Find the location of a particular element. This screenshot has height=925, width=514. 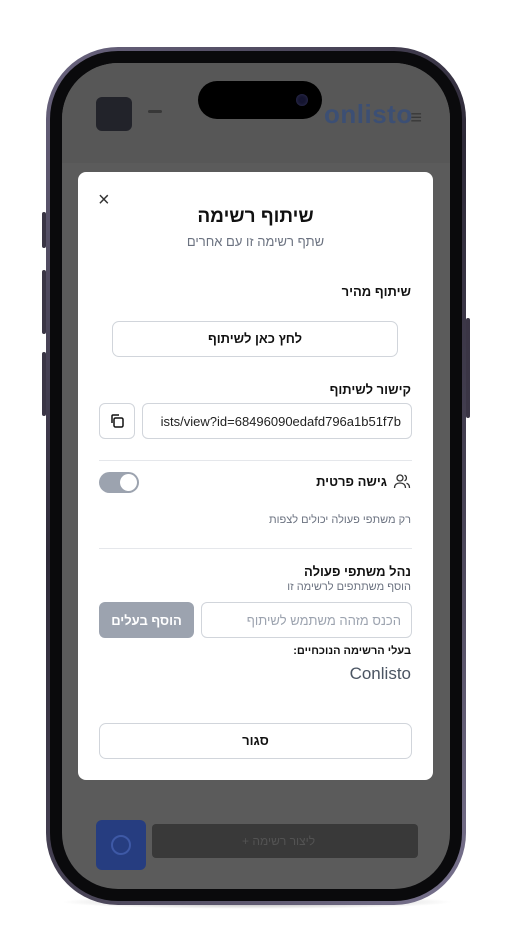

user-id-placeholder: הכנס מזהה משתמש לשיתוף is located at coordinates (323, 620).